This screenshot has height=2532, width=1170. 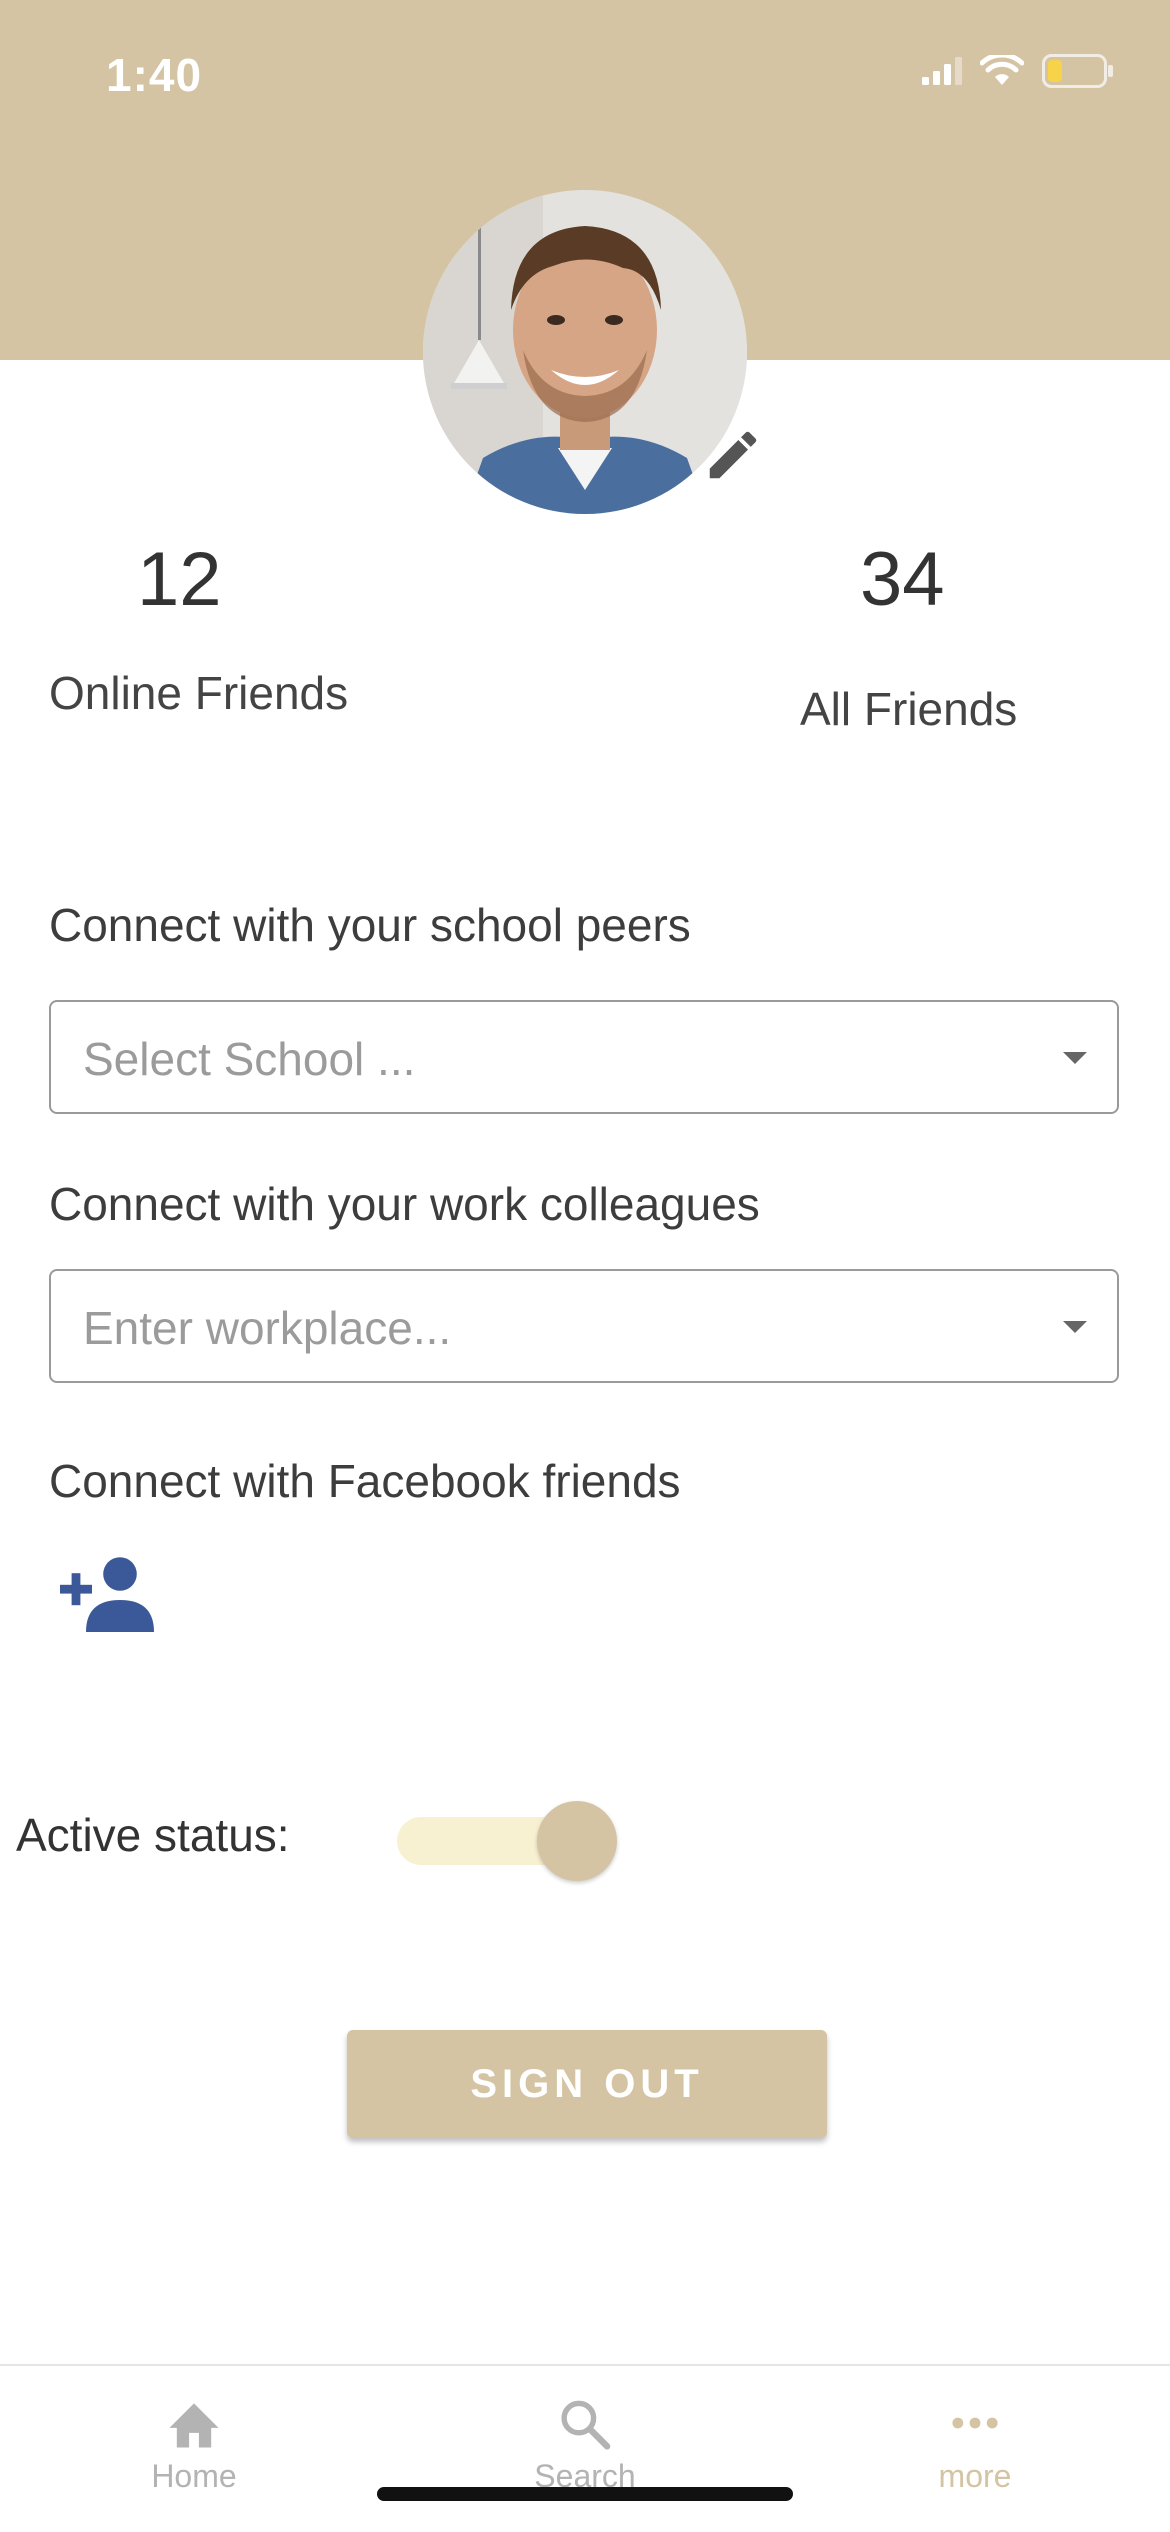 What do you see at coordinates (585, 2494) in the screenshot?
I see `home-indicator` at bounding box center [585, 2494].